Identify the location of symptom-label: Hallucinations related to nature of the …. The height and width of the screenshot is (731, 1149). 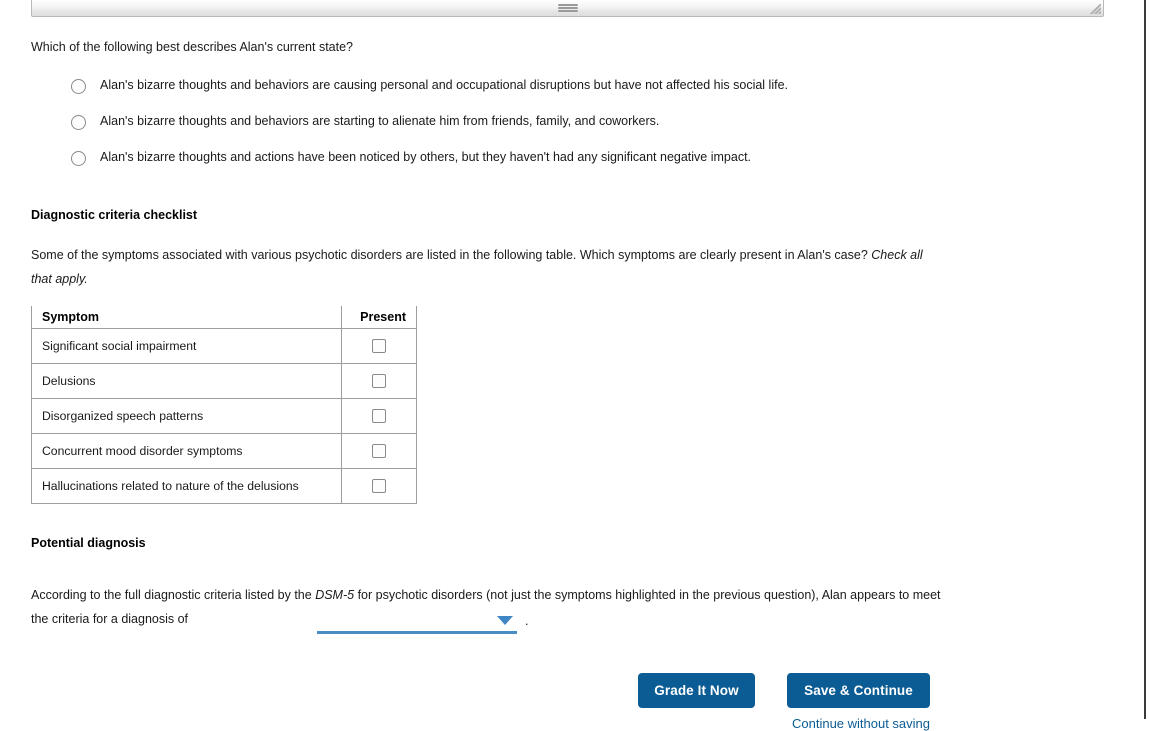
(186, 486).